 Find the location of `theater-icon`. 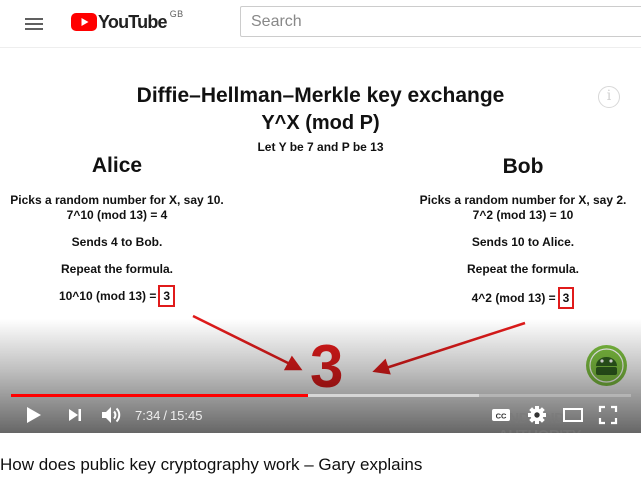

theater-icon is located at coordinates (573, 415).